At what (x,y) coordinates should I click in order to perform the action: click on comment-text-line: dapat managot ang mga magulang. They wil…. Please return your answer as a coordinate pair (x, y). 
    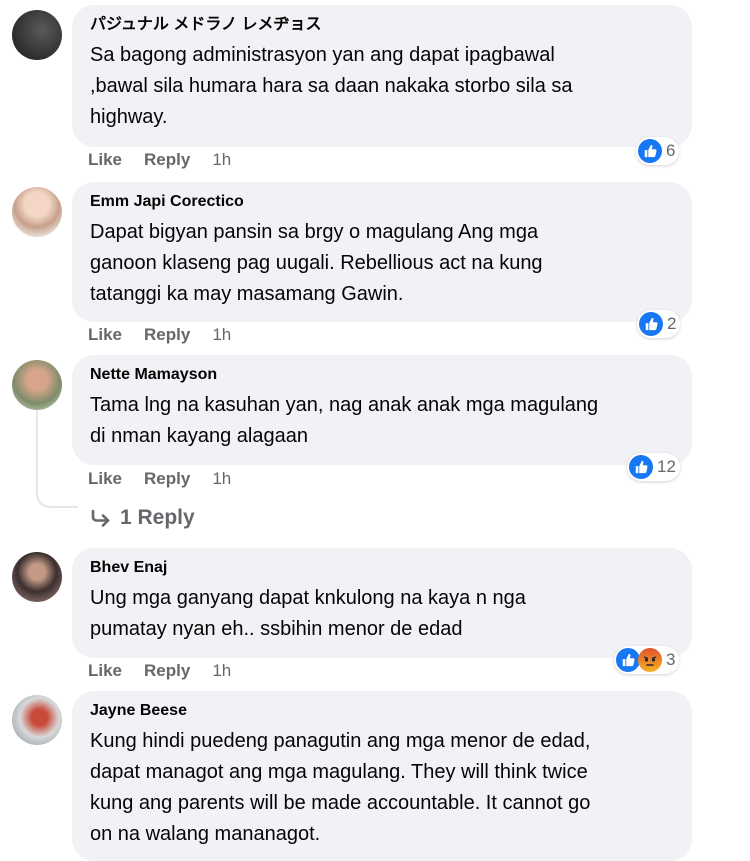
    Looking at the image, I should click on (339, 772).